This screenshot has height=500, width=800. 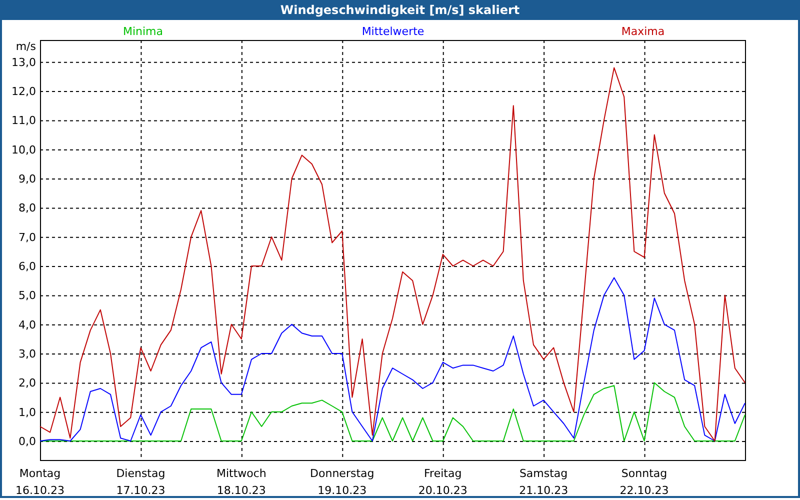 What do you see at coordinates (24, 62) in the screenshot?
I see `y-tick-label: 13,0` at bounding box center [24, 62].